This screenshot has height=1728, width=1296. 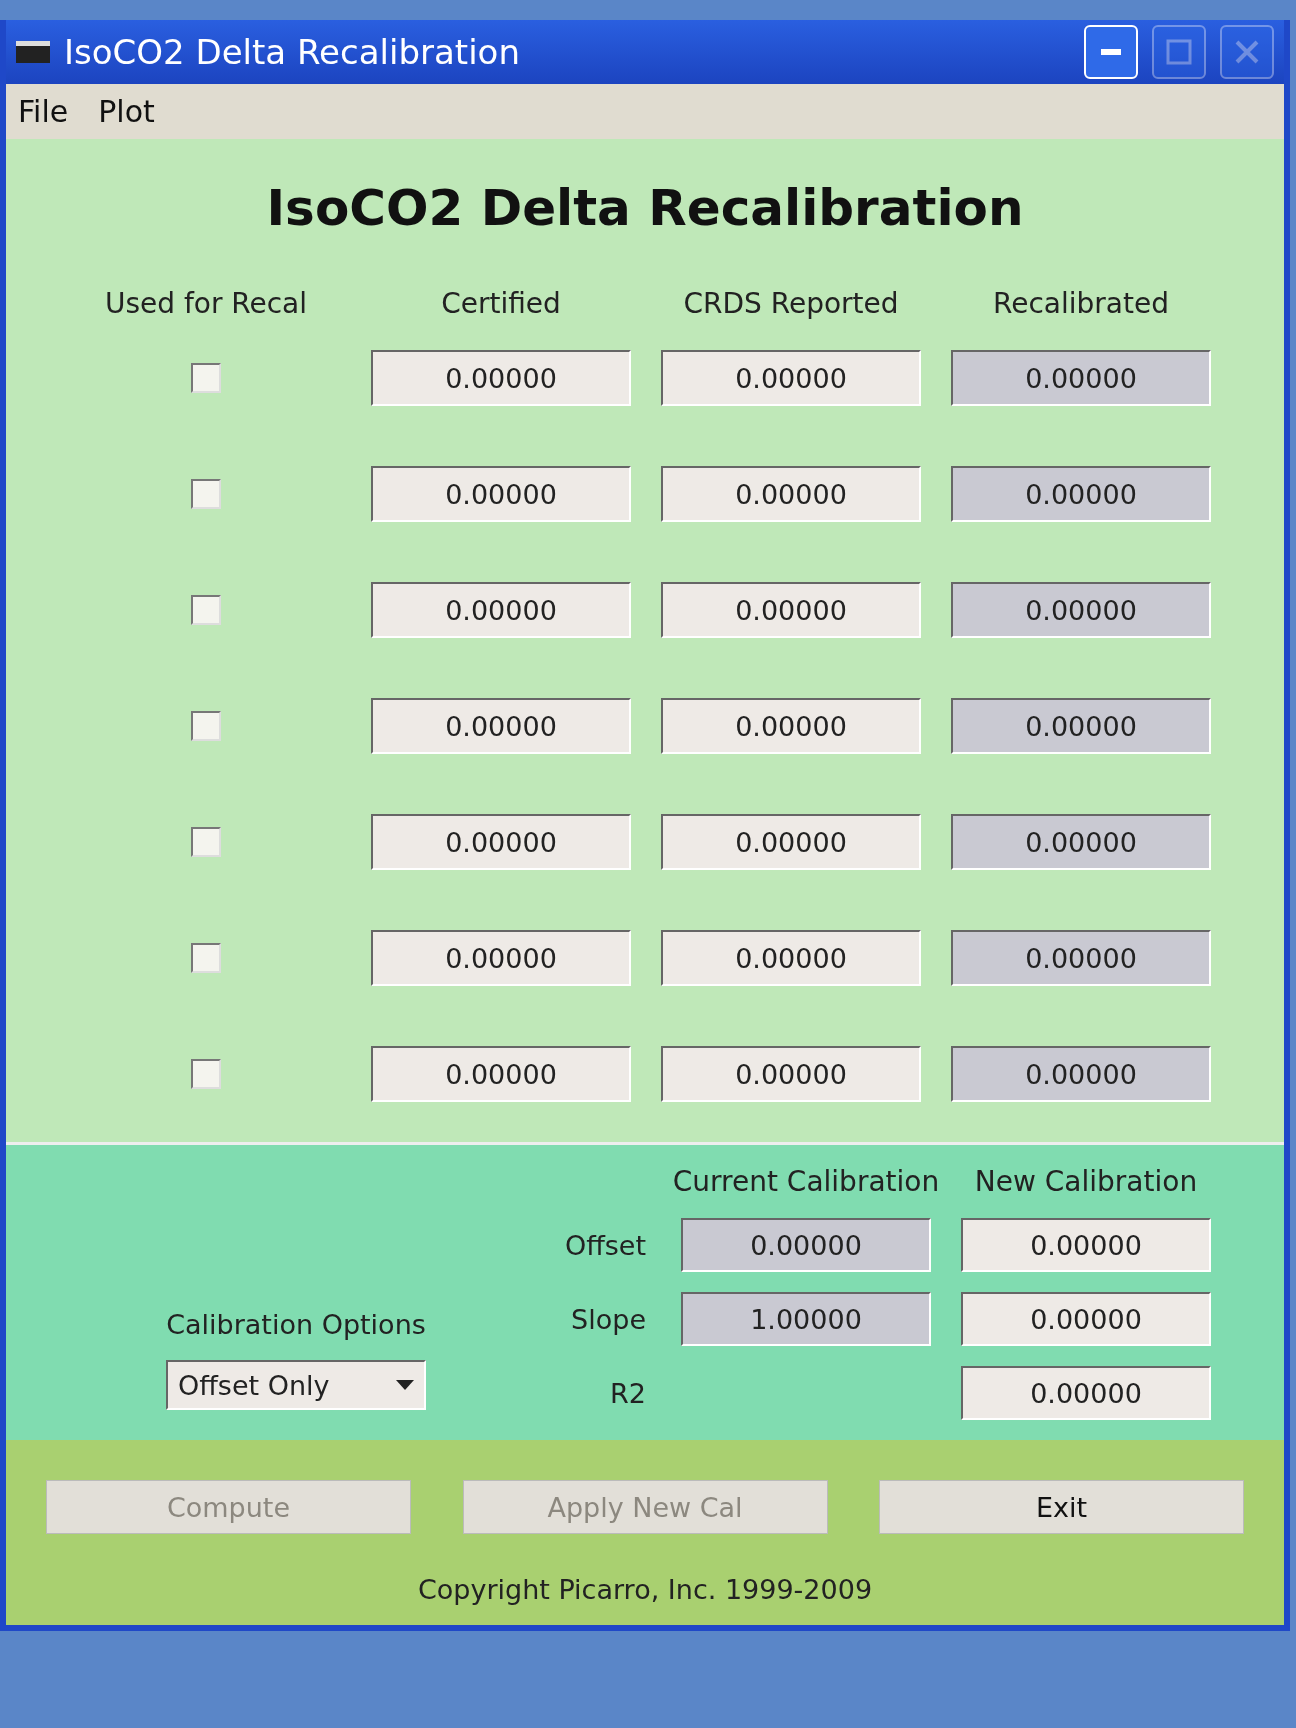 I want to click on copyright-text: Copyright Picarro, Inc. 1999-2009, so click(x=645, y=1589).